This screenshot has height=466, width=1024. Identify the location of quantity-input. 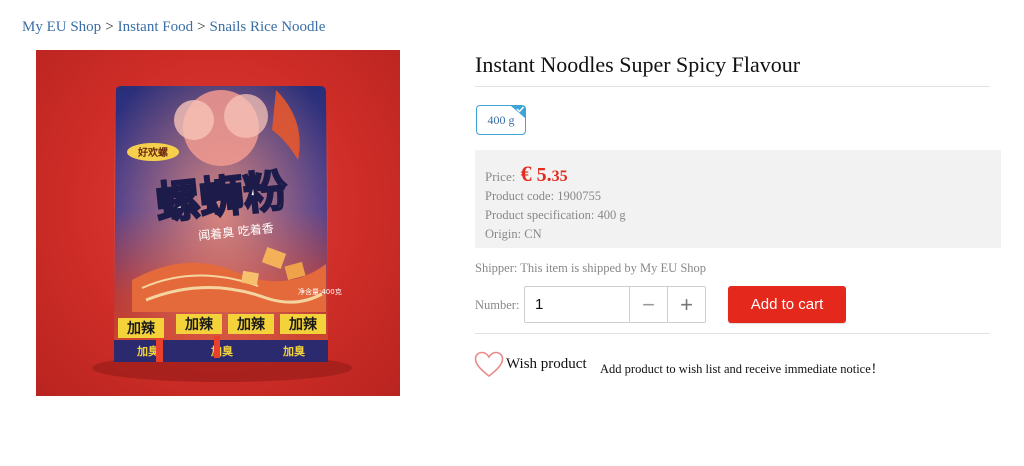
(577, 304).